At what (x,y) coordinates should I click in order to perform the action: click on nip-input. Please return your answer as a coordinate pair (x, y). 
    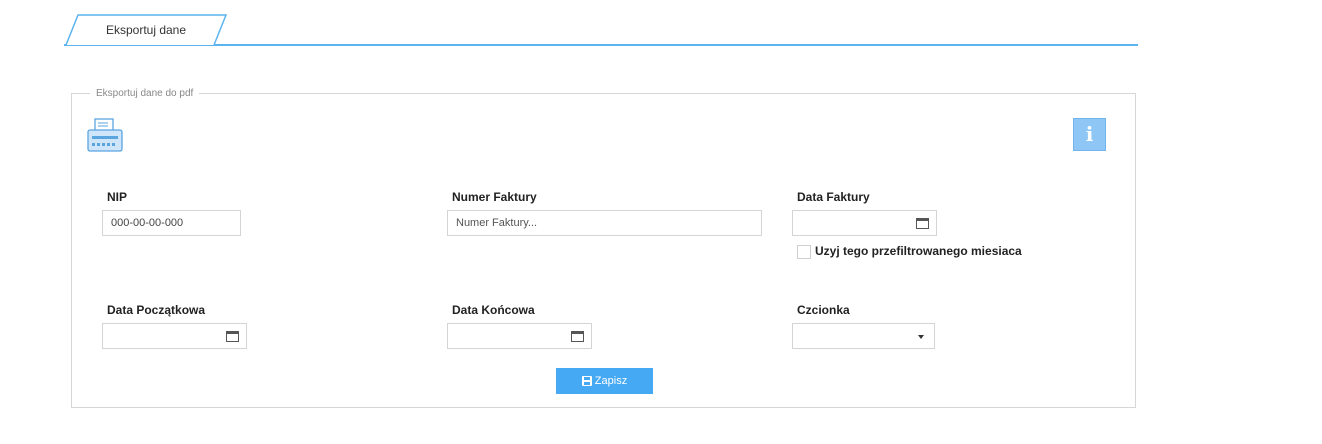
    Looking at the image, I should click on (171, 223).